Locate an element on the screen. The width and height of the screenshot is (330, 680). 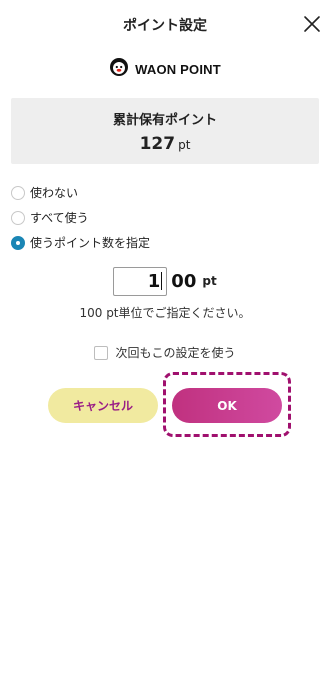
brand-logo: WAON POINT is located at coordinates (165, 69).